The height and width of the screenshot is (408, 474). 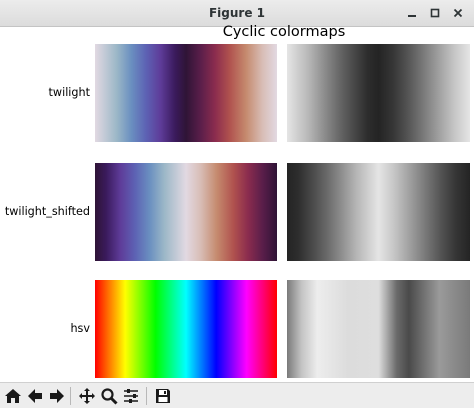 I want to click on colormap-twilight-shifted-grayscale, so click(x=378, y=212).